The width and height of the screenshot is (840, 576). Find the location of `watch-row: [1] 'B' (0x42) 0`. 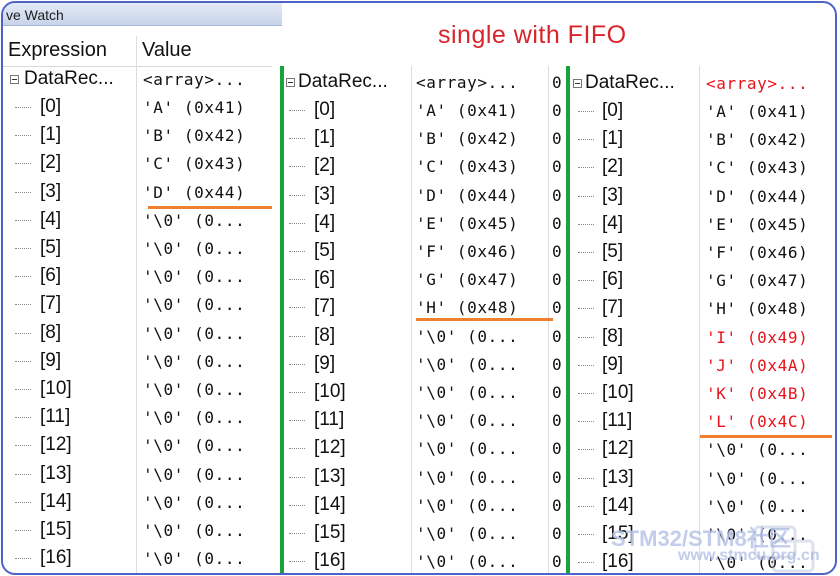

watch-row: [1] 'B' (0x42) 0 is located at coordinates (426, 139).